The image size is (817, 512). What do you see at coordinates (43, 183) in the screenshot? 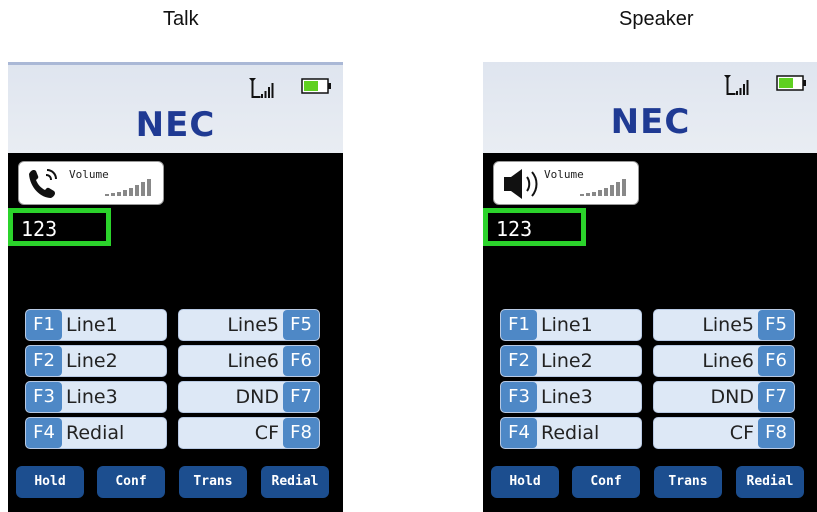
I see `handset-icon` at bounding box center [43, 183].